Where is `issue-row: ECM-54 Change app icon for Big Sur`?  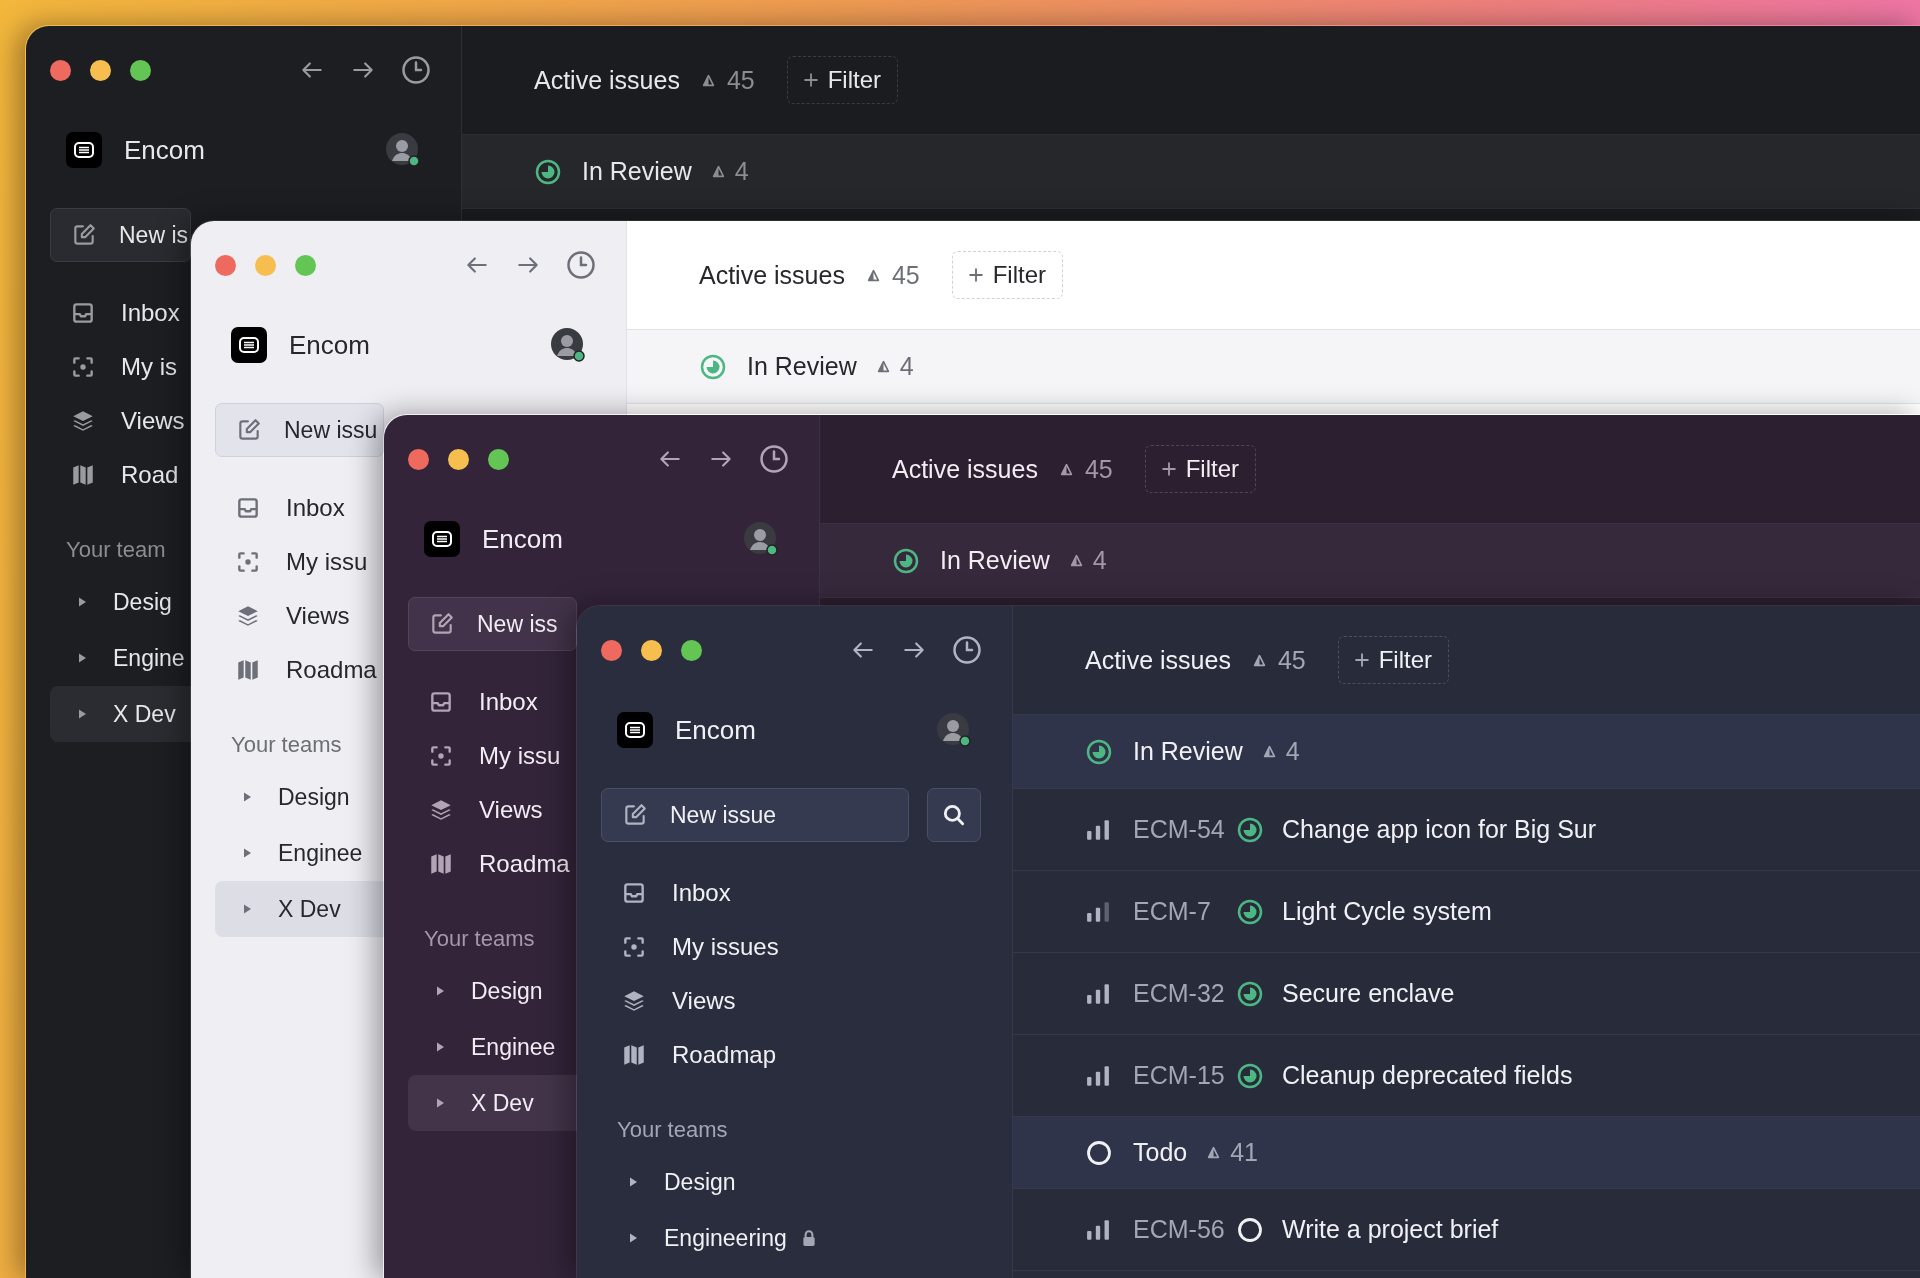 issue-row: ECM-54 Change app icon for Big Sur is located at coordinates (1466, 830).